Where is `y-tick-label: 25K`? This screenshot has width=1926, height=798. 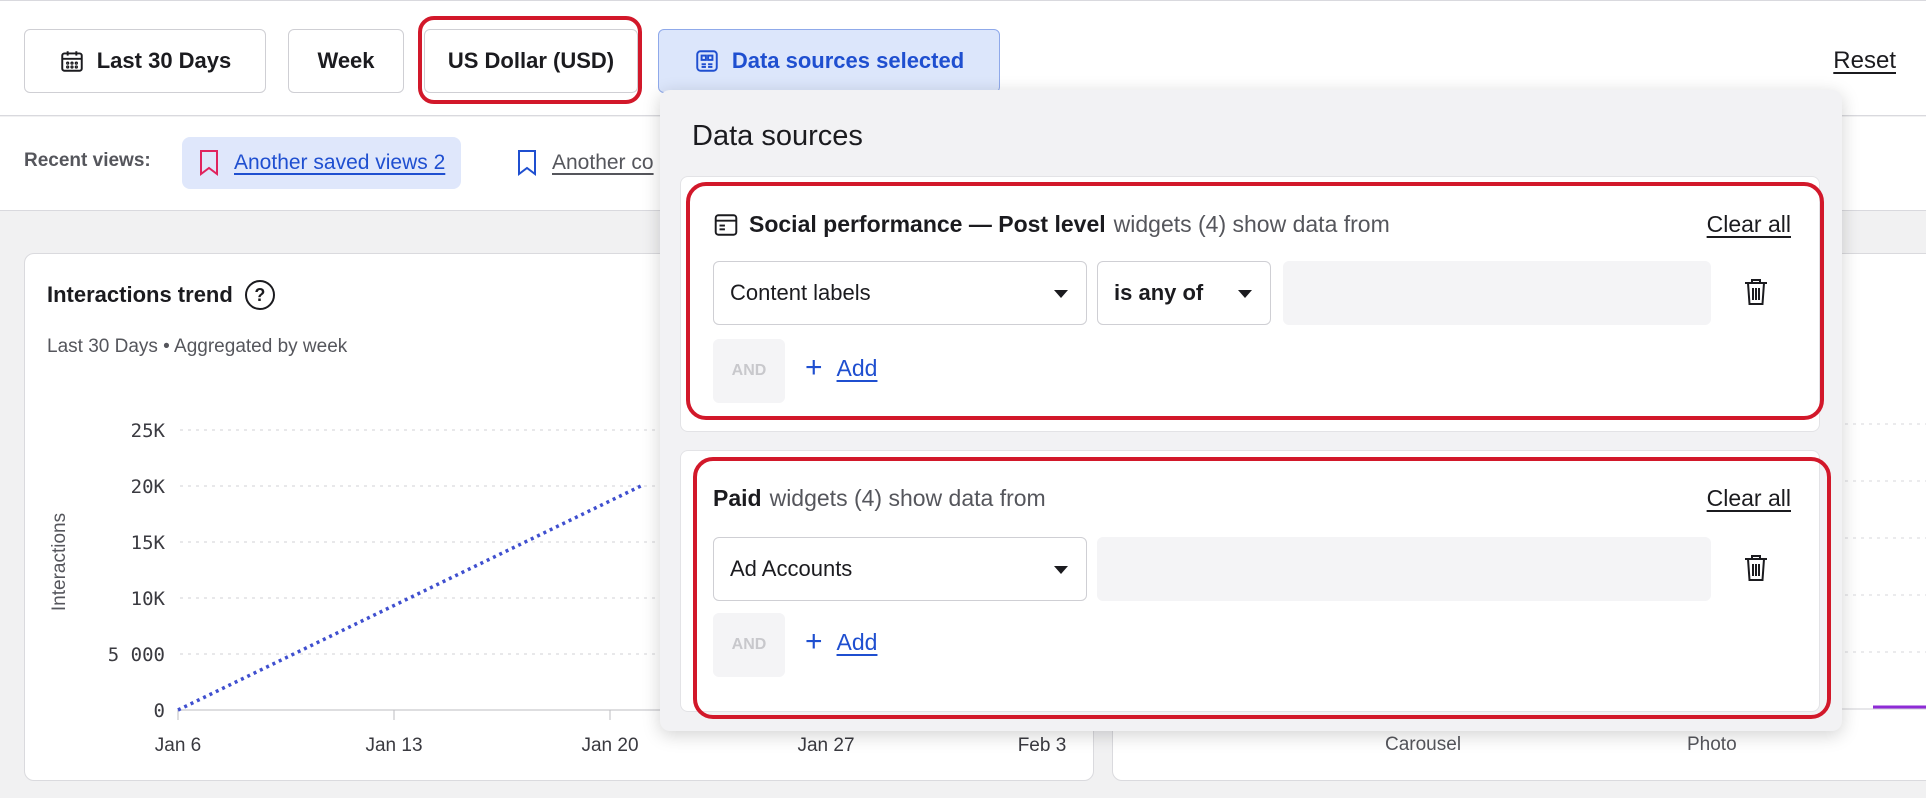 y-tick-label: 25K is located at coordinates (148, 431).